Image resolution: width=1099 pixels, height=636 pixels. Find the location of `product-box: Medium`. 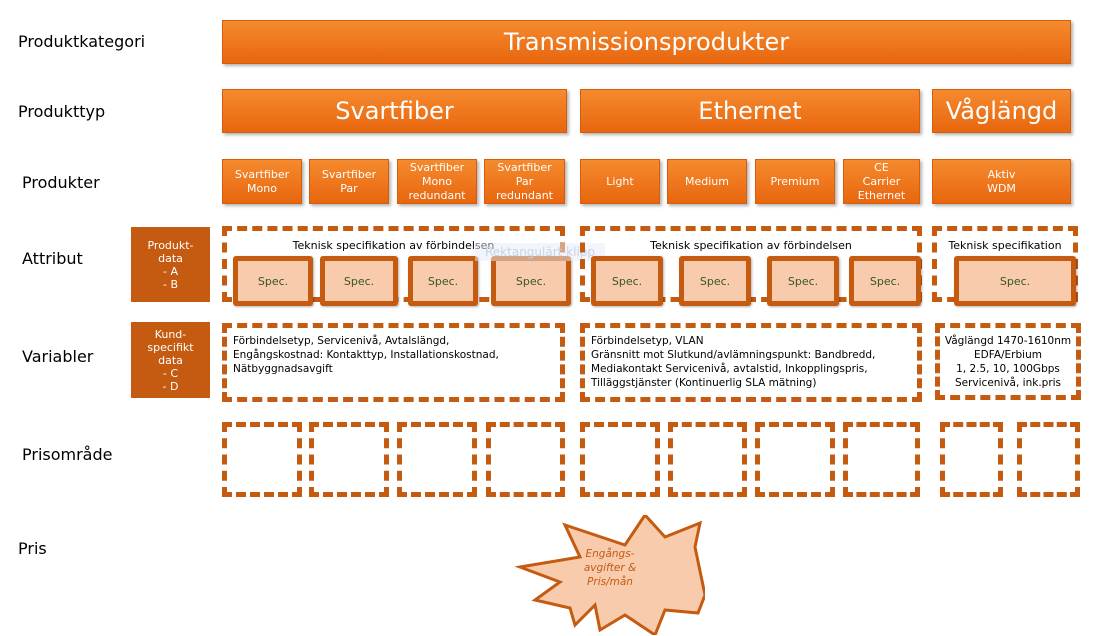

product-box: Medium is located at coordinates (707, 181).